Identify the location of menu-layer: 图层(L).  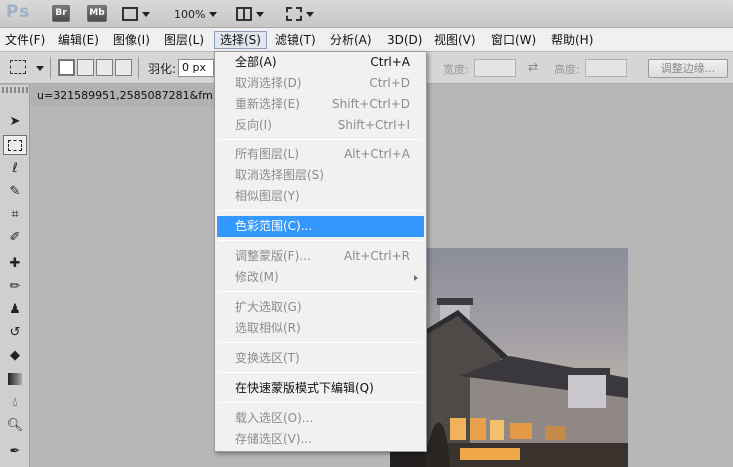
(184, 40).